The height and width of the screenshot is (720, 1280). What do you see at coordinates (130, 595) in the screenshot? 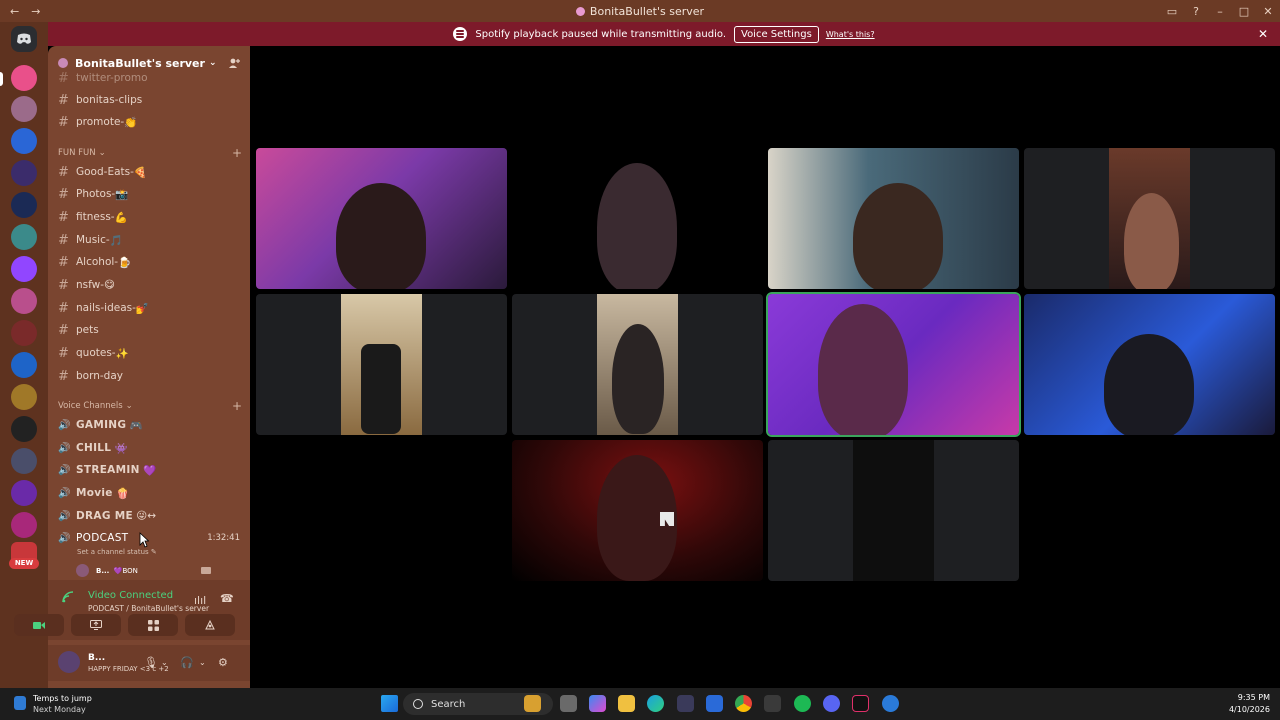
I see `connection-status: Video Connected` at bounding box center [130, 595].